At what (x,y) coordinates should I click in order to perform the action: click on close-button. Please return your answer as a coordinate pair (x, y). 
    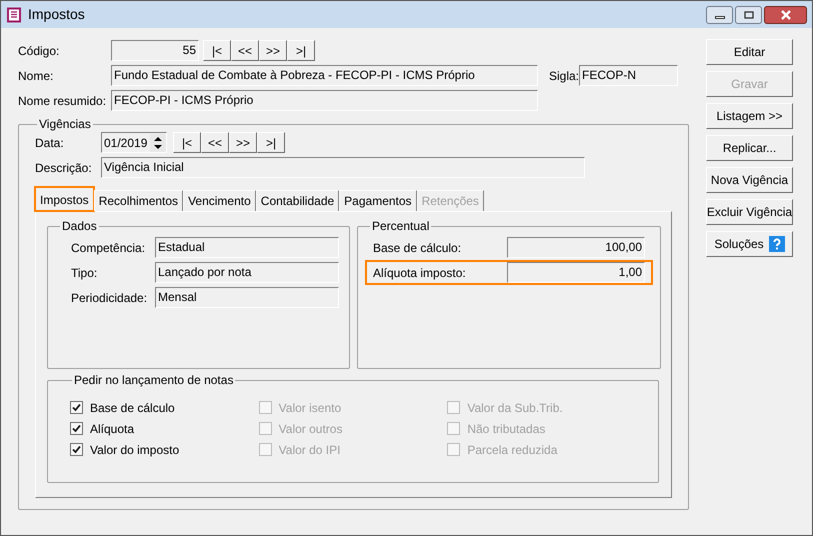
    Looking at the image, I should click on (785, 15).